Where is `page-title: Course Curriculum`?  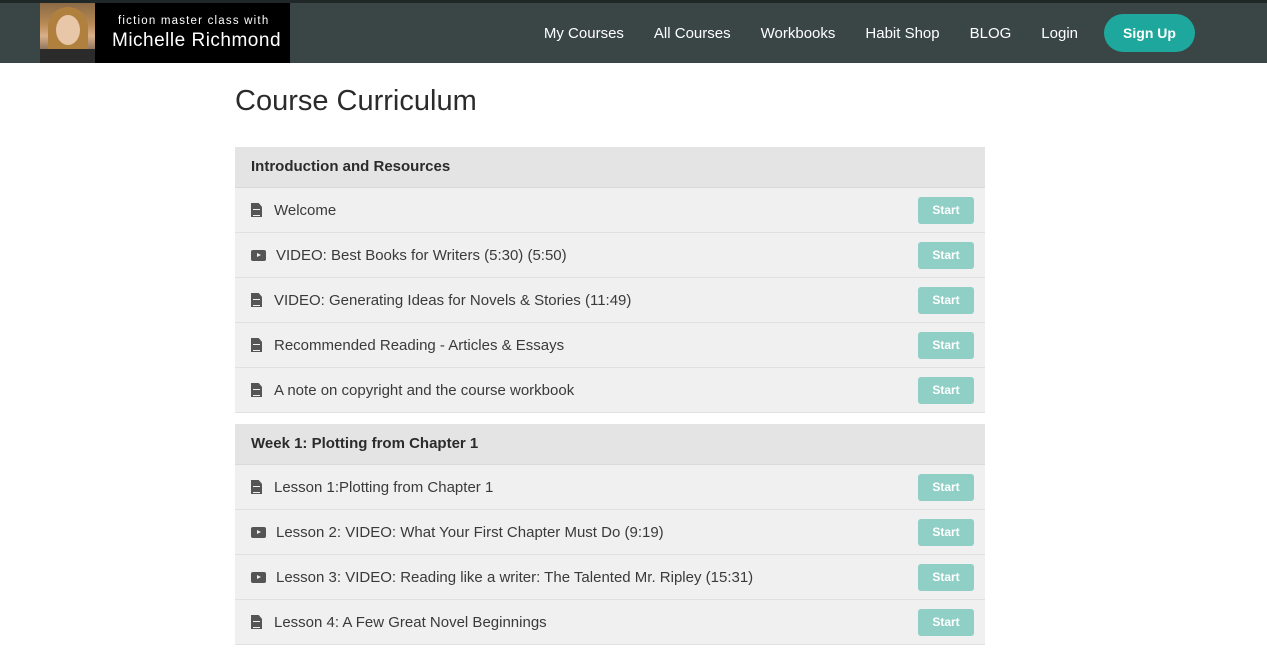 page-title: Course Curriculum is located at coordinates (356, 101).